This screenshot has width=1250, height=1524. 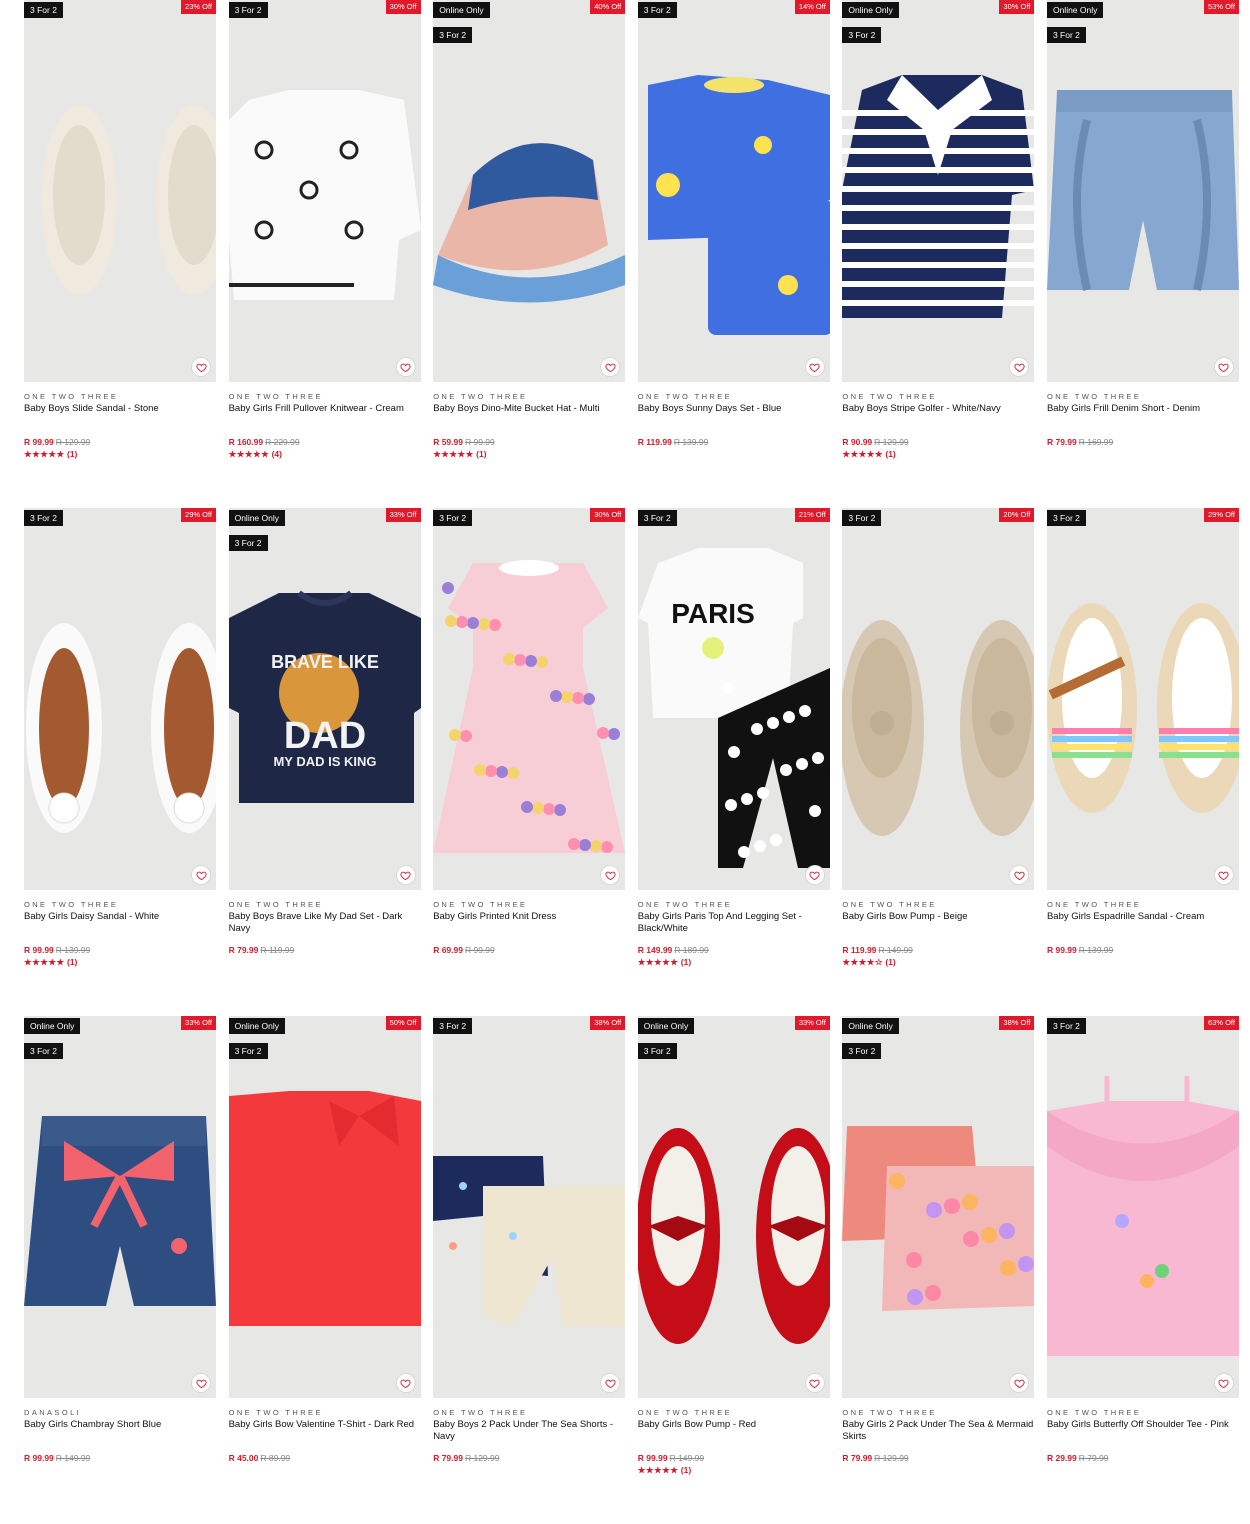 I want to click on product-image: Online Only 3 For 2 30% Off, so click(x=938, y=191).